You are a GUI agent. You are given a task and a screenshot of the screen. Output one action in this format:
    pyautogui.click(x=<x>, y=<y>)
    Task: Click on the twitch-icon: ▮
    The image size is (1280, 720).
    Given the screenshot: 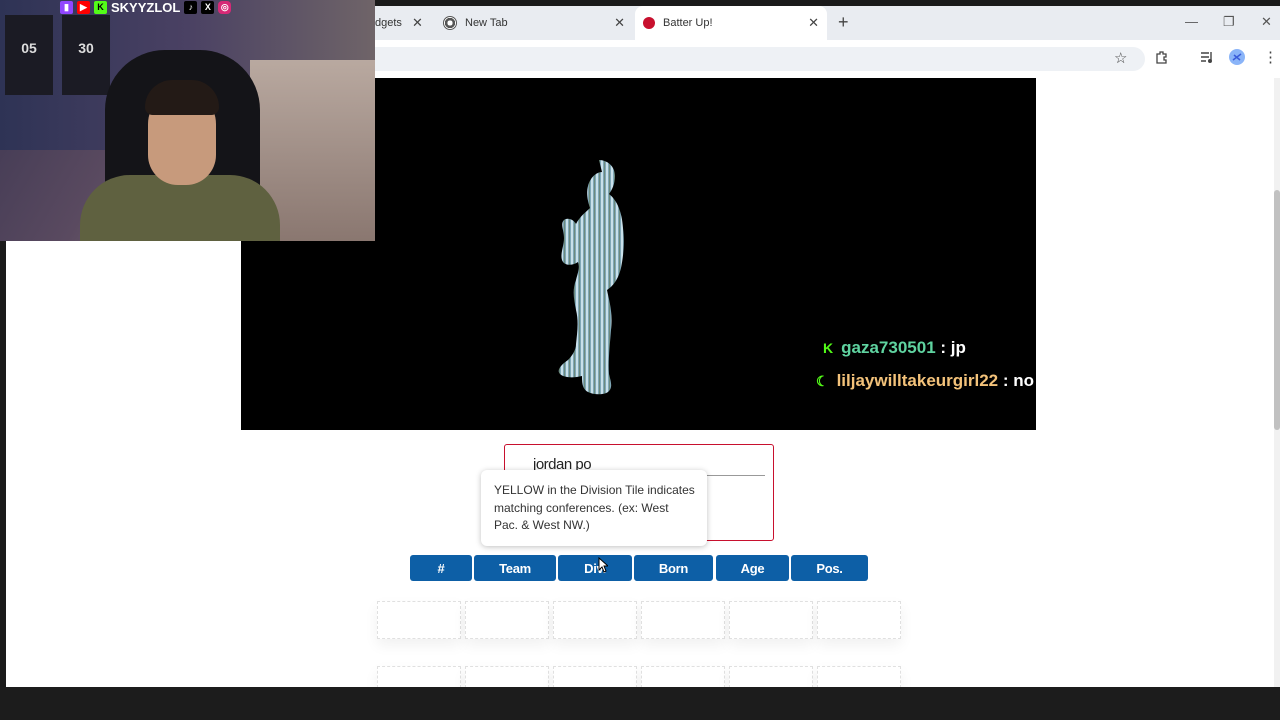 What is the action you would take?
    pyautogui.click(x=66, y=7)
    